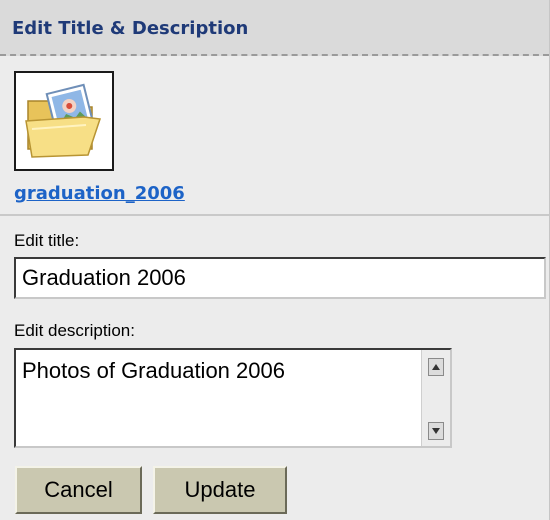 Image resolution: width=550 pixels, height=520 pixels. I want to click on arrow-up-icon, so click(436, 367).